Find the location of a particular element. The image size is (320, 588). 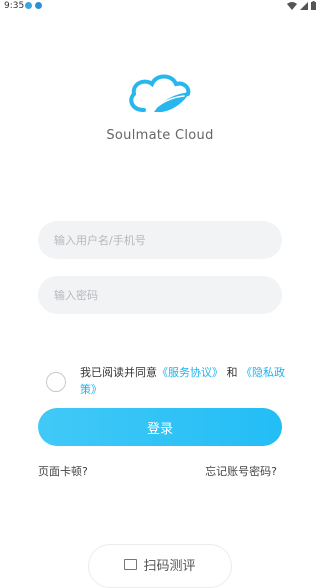

scan-test-label: 扫码测评 is located at coordinates (169, 566).